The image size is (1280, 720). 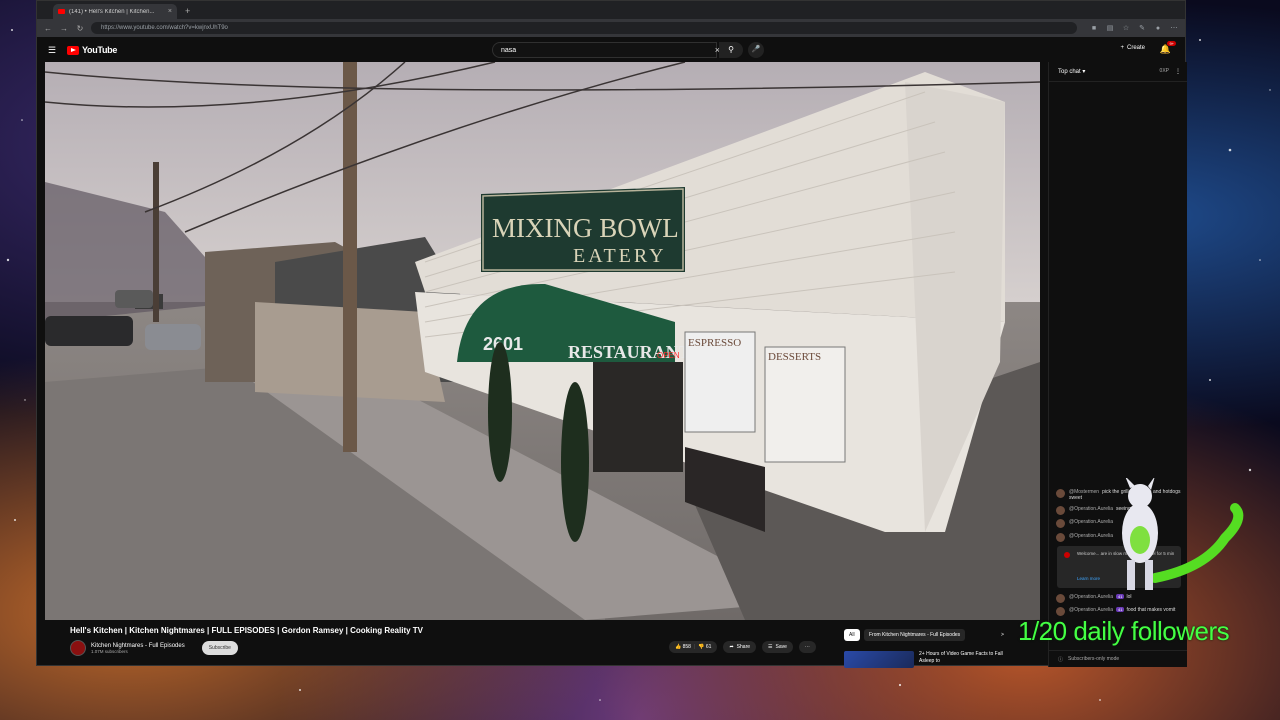 I want to click on tab-close-icon: ×, so click(x=170, y=11).